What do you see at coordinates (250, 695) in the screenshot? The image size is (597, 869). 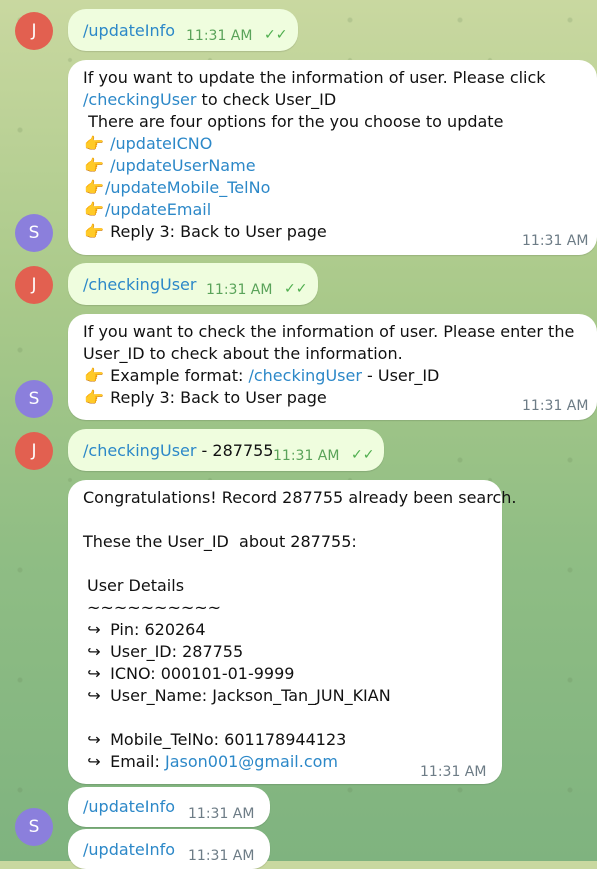 I see `message-line: User_Name: Jackson_Tan_JUN_KIAN` at bounding box center [250, 695].